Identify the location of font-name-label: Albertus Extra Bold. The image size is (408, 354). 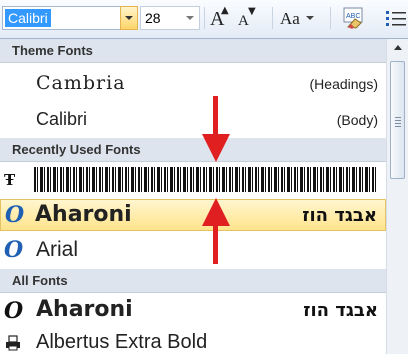
(122, 342).